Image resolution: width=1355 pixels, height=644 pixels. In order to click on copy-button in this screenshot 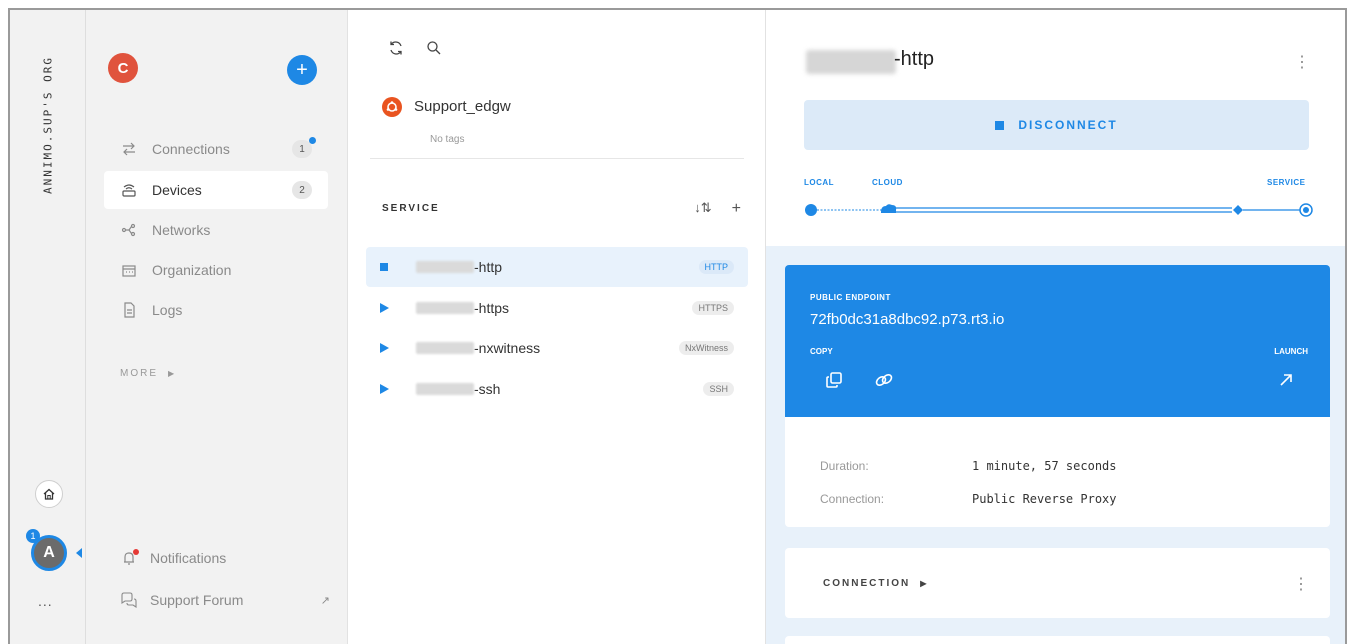, I will do `click(834, 380)`.